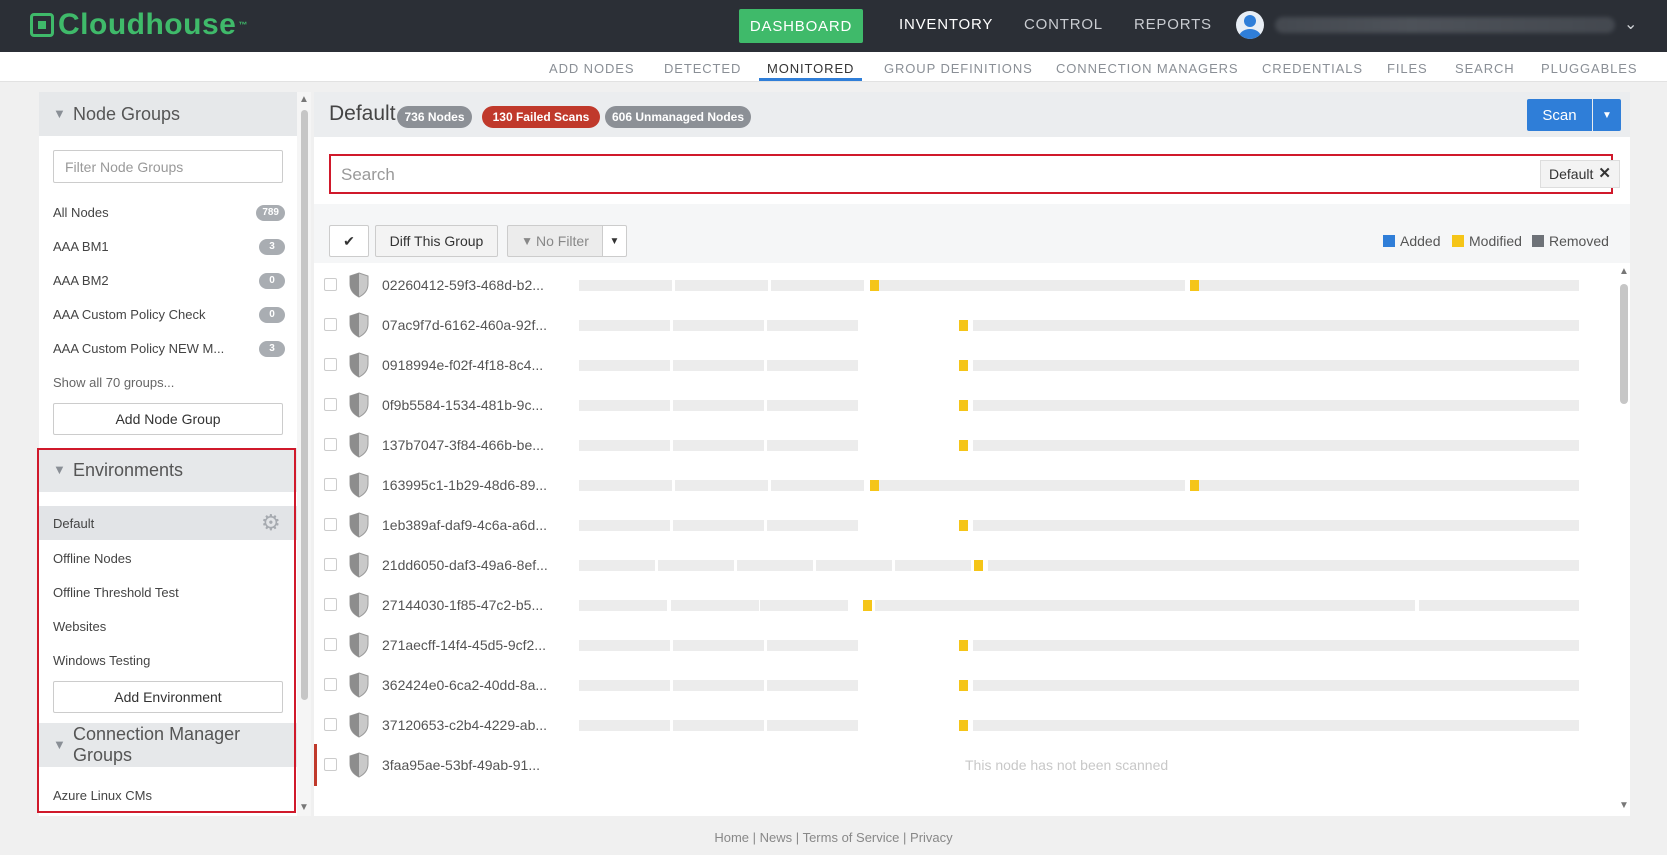 The image size is (1667, 855). What do you see at coordinates (168, 419) in the screenshot?
I see `add-node-group-button: Add Node Group` at bounding box center [168, 419].